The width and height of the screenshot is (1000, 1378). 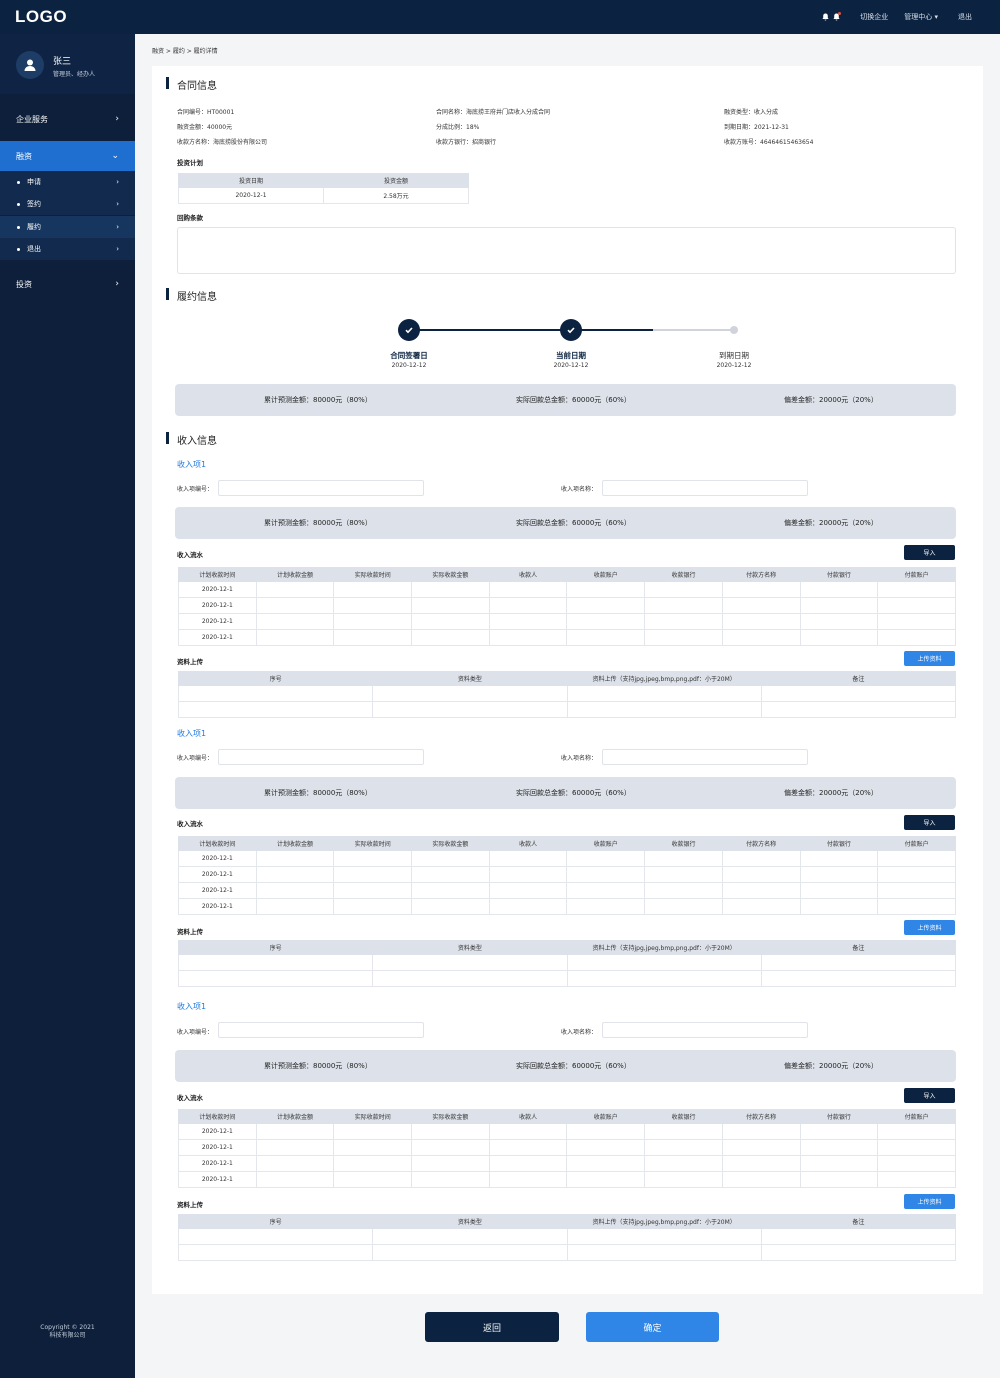 What do you see at coordinates (67, 204) in the screenshot?
I see `sidebar-subitem-sign: 签约 ›` at bounding box center [67, 204].